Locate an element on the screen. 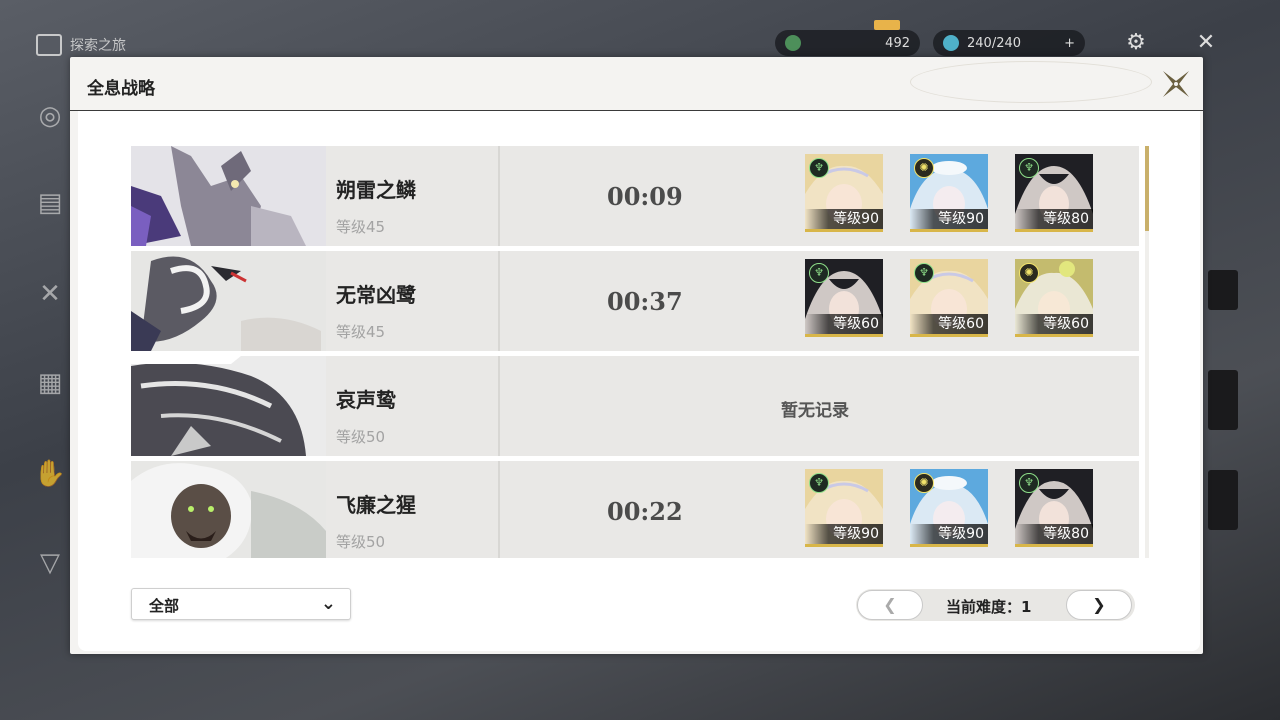  boss-row: 无常凶鹭 等级45 00:37 ♆ 等级60 ♆ 等级60 ✺ 等级60 is located at coordinates (635, 301).